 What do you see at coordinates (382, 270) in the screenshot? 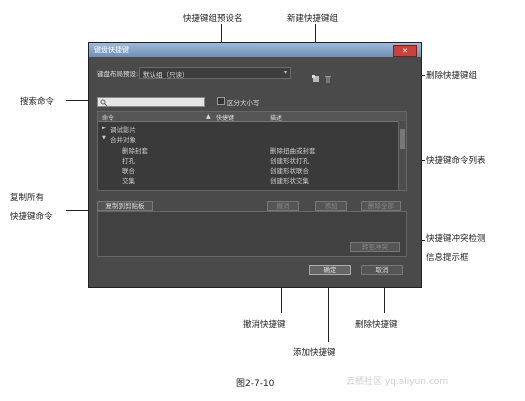
I see `cancel-button: 取消` at bounding box center [382, 270].